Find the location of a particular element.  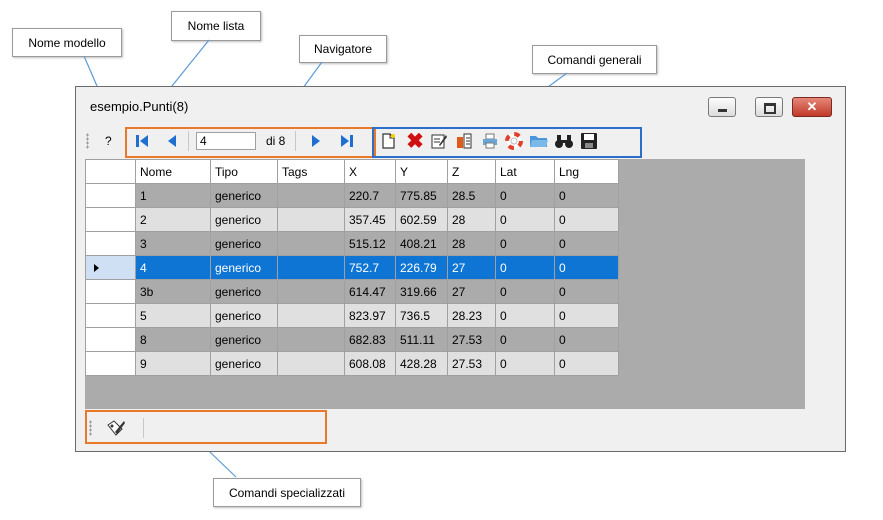

column-header: Lat is located at coordinates (525, 171).